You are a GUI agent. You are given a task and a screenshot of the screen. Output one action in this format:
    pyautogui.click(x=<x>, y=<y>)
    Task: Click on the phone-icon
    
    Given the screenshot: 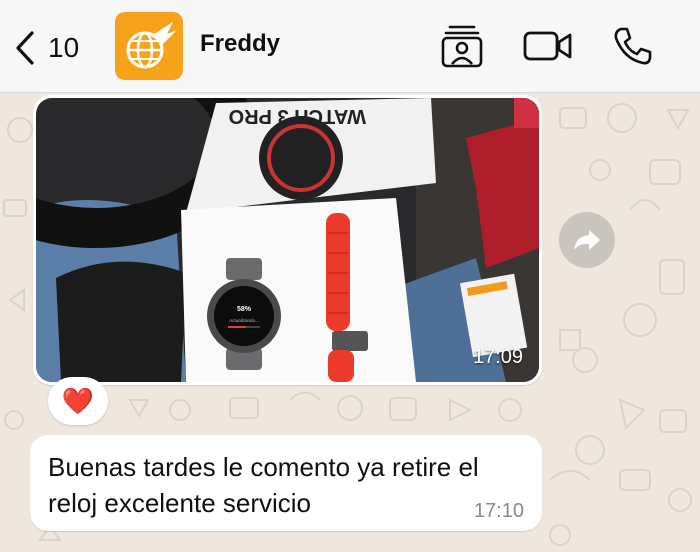 What is the action you would take?
    pyautogui.click(x=633, y=46)
    